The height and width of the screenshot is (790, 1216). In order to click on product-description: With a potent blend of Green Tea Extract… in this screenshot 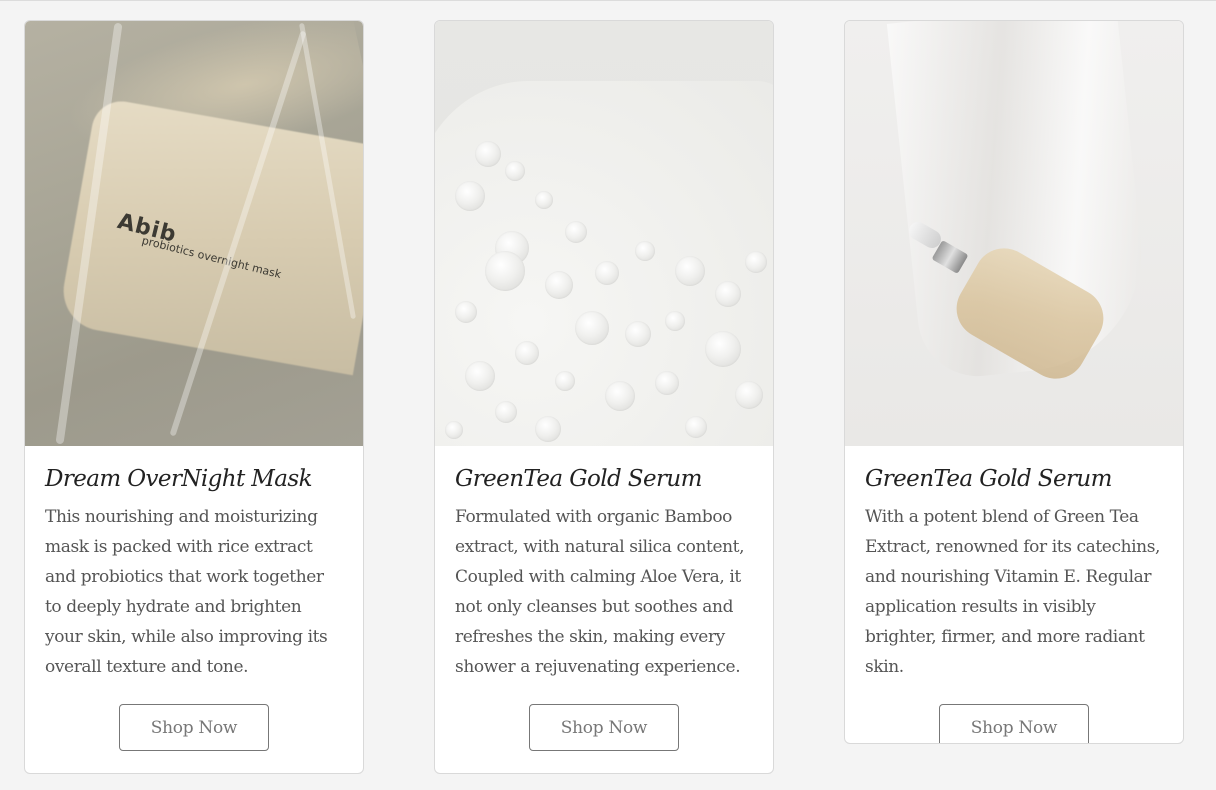, I will do `click(1013, 592)`.